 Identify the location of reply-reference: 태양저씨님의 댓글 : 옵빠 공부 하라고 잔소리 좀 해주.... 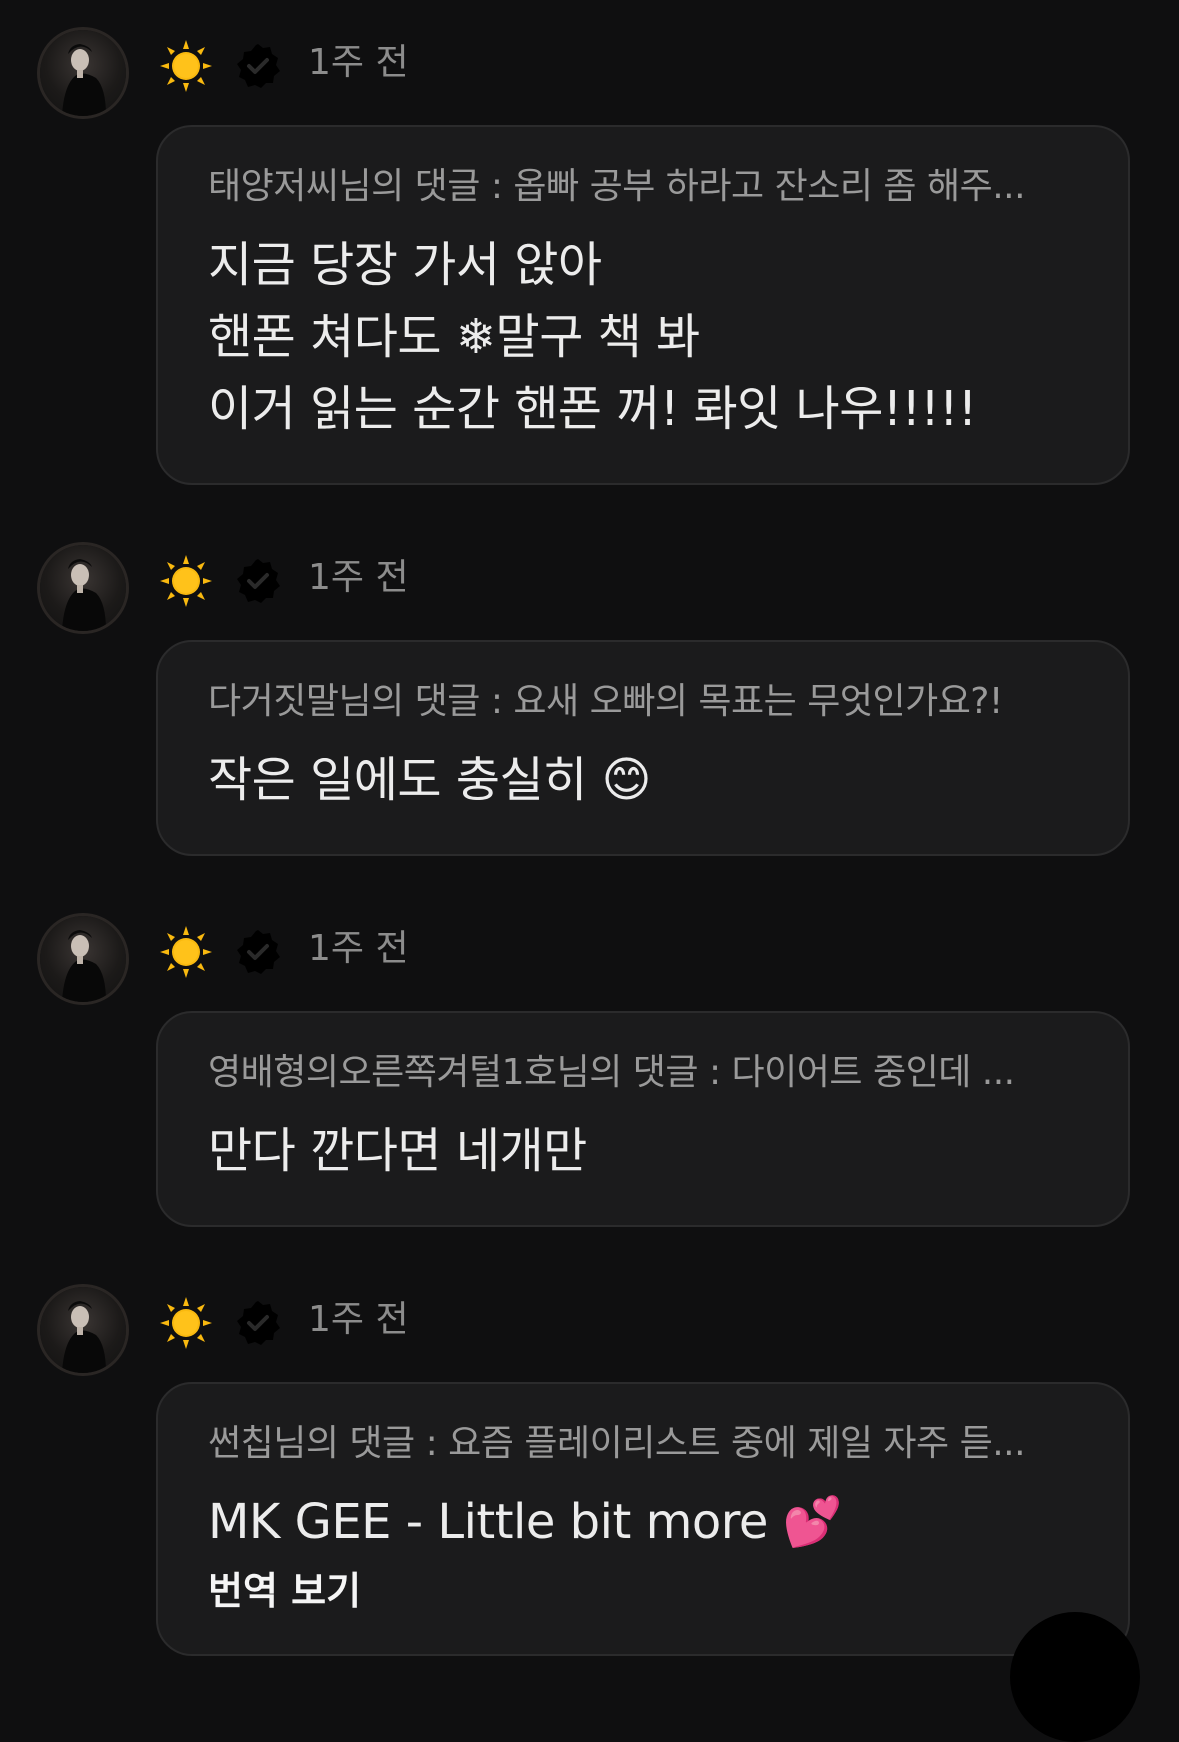
(644, 187).